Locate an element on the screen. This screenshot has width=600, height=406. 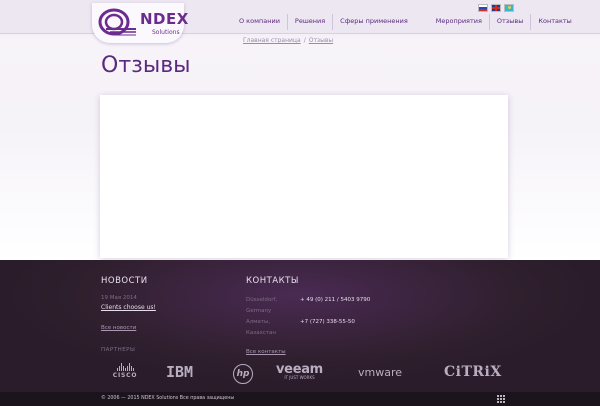
nav-item-about: О компании is located at coordinates (259, 22).